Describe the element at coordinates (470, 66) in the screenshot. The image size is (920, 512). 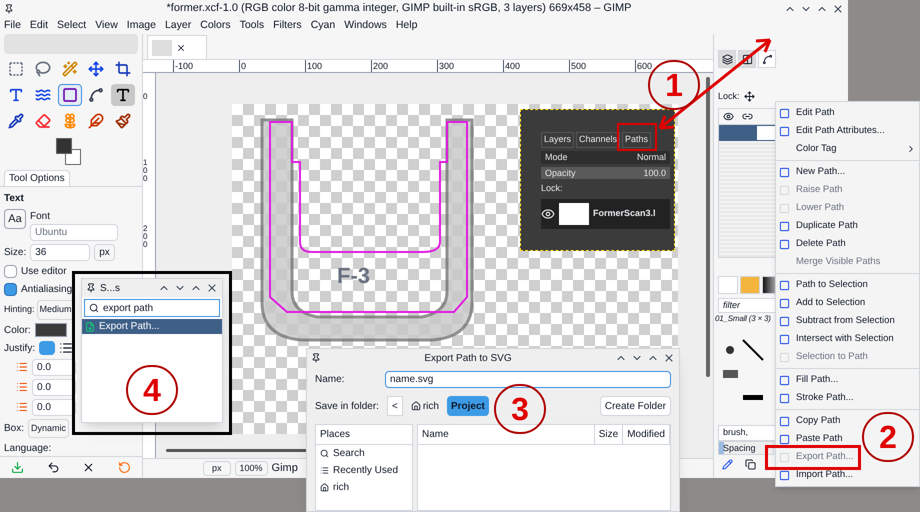
I see `ruler-label: 300` at that location.